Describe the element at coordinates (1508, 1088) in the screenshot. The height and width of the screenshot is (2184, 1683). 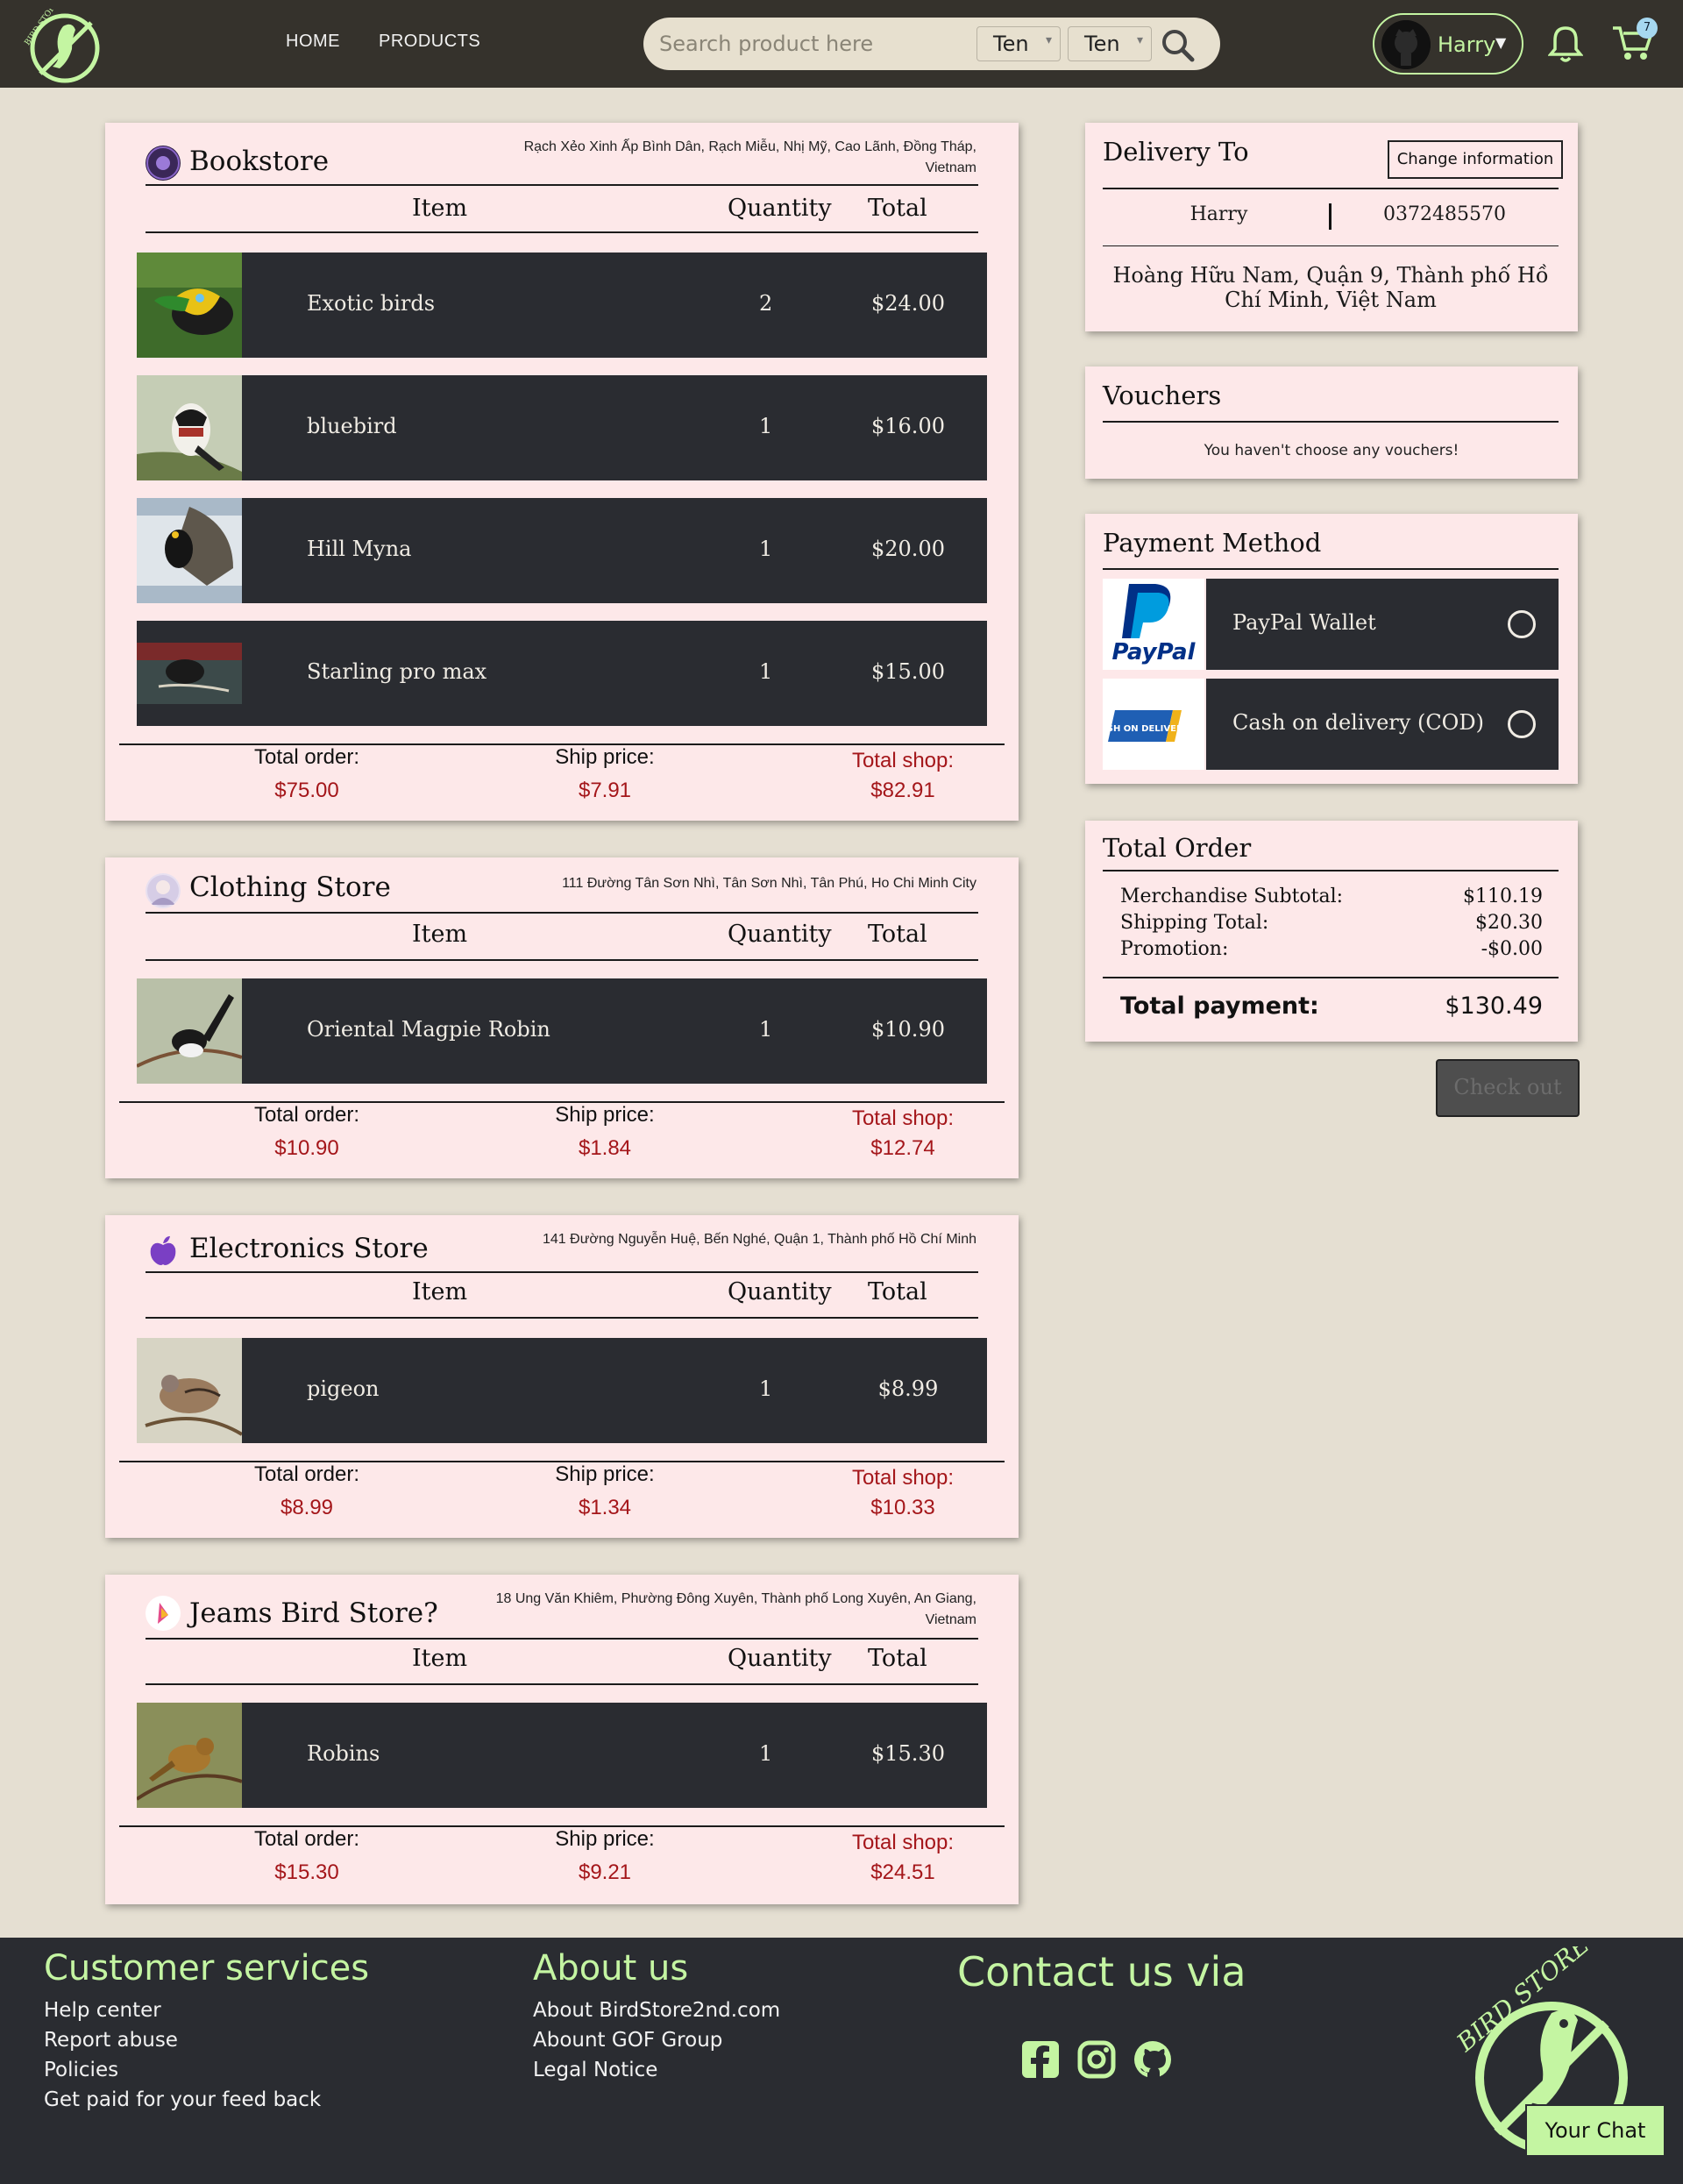
I see `checkout-button: Check out` at that location.